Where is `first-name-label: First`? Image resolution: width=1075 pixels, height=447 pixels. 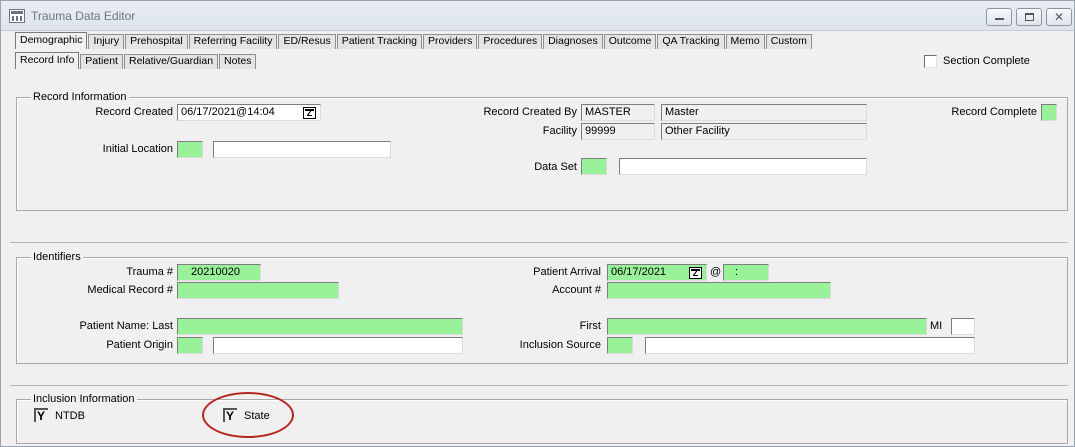
first-name-label: First is located at coordinates (590, 326).